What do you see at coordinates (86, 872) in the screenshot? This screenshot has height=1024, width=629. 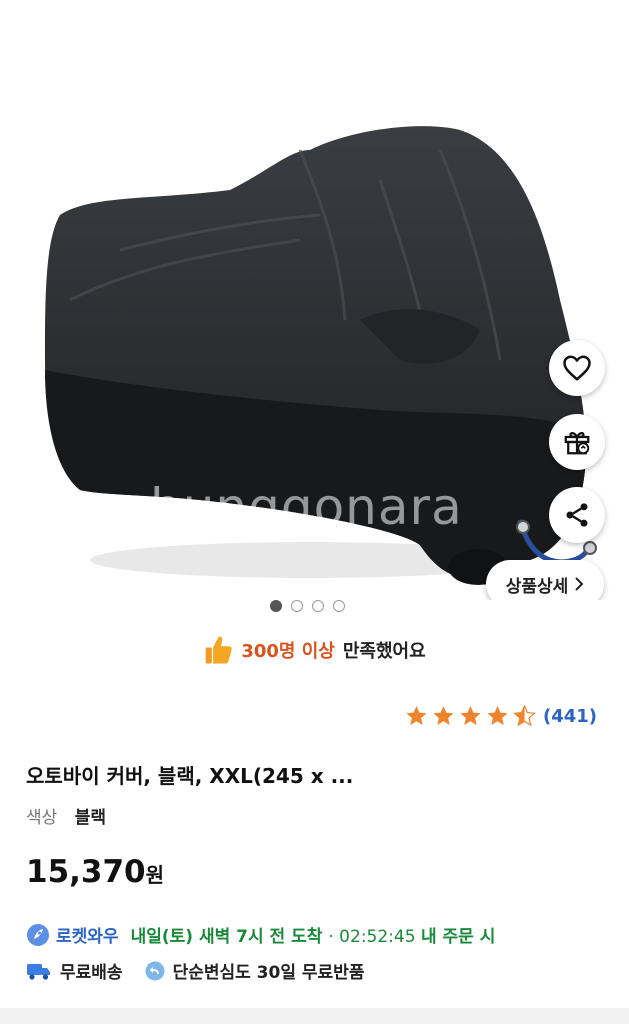 I see `price-amount: 15,370` at bounding box center [86, 872].